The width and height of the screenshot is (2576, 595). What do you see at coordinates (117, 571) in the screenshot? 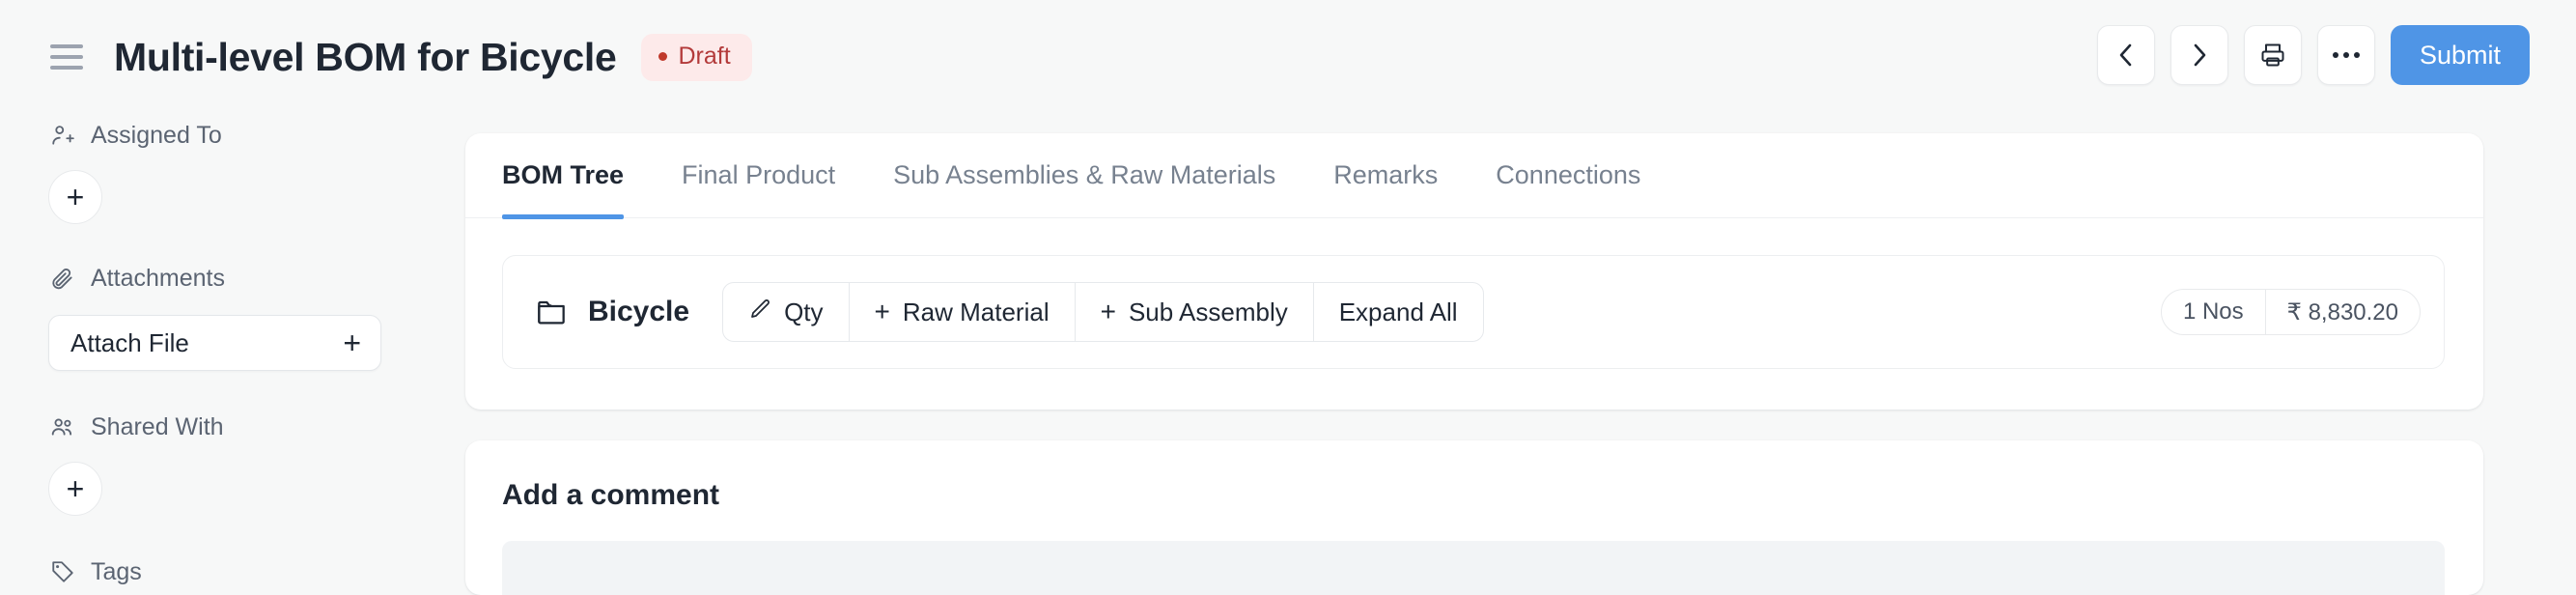
I see `sidebar-section-label: Tags` at bounding box center [117, 571].